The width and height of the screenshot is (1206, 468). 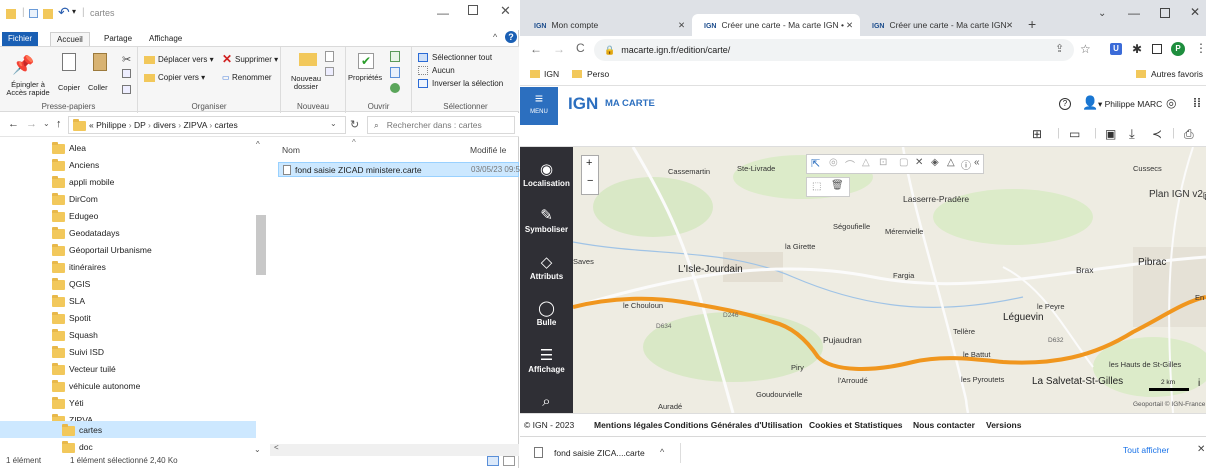 I want to click on polygon-tool-icon: △, so click(x=866, y=162).